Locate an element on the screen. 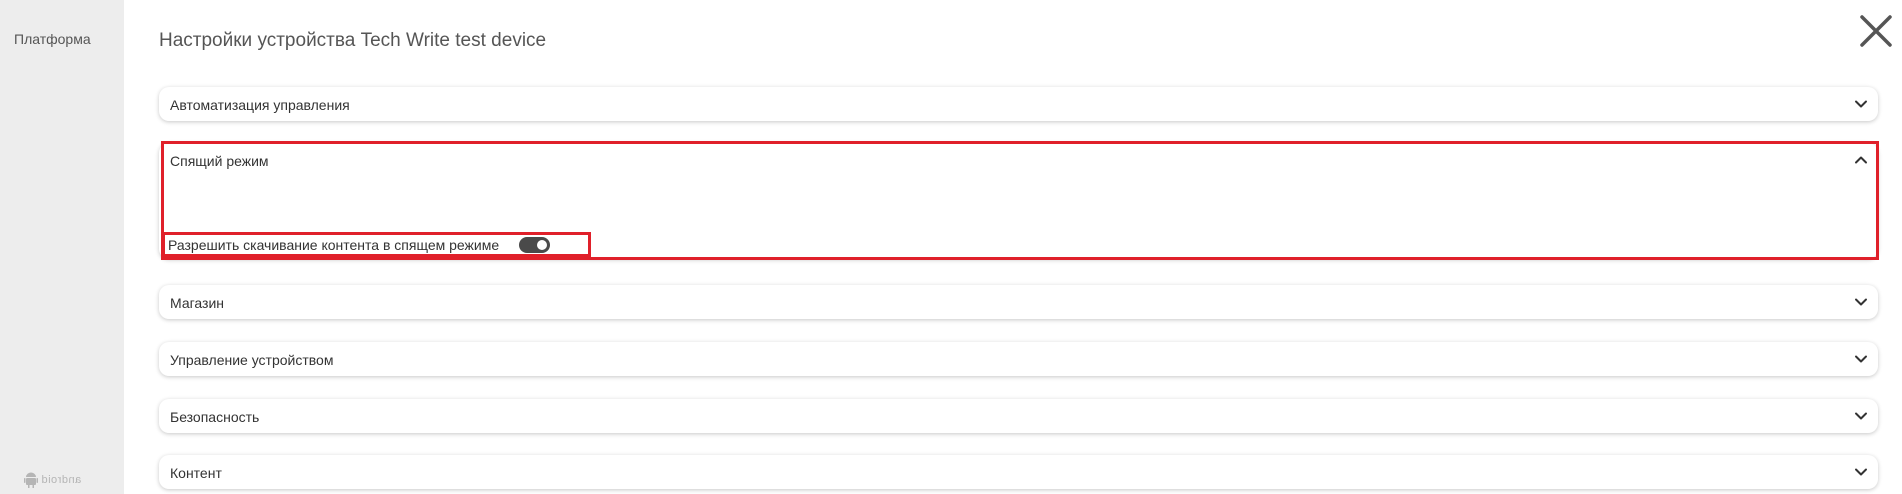 The width and height of the screenshot is (1902, 494). toggle-knob is located at coordinates (542, 245).